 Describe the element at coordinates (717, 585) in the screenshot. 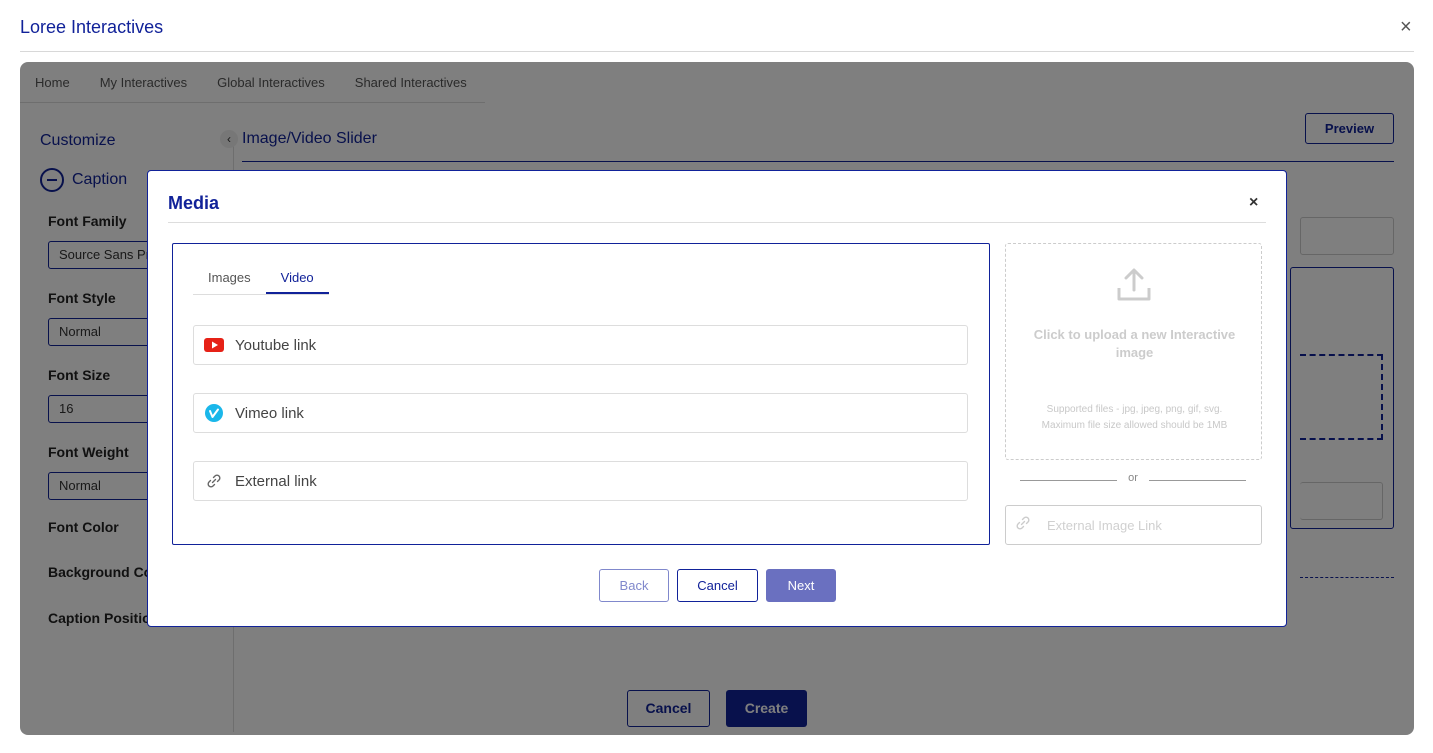

I see `cancel-button: Cancel` at that location.